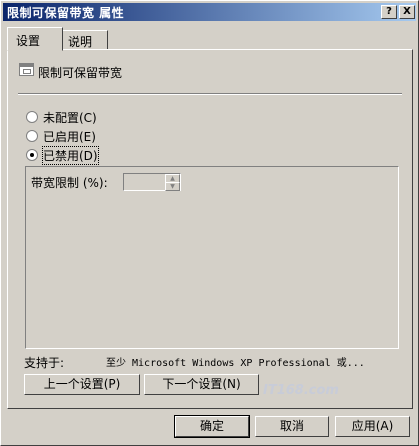  What do you see at coordinates (210, 94) in the screenshot?
I see `divider` at bounding box center [210, 94].